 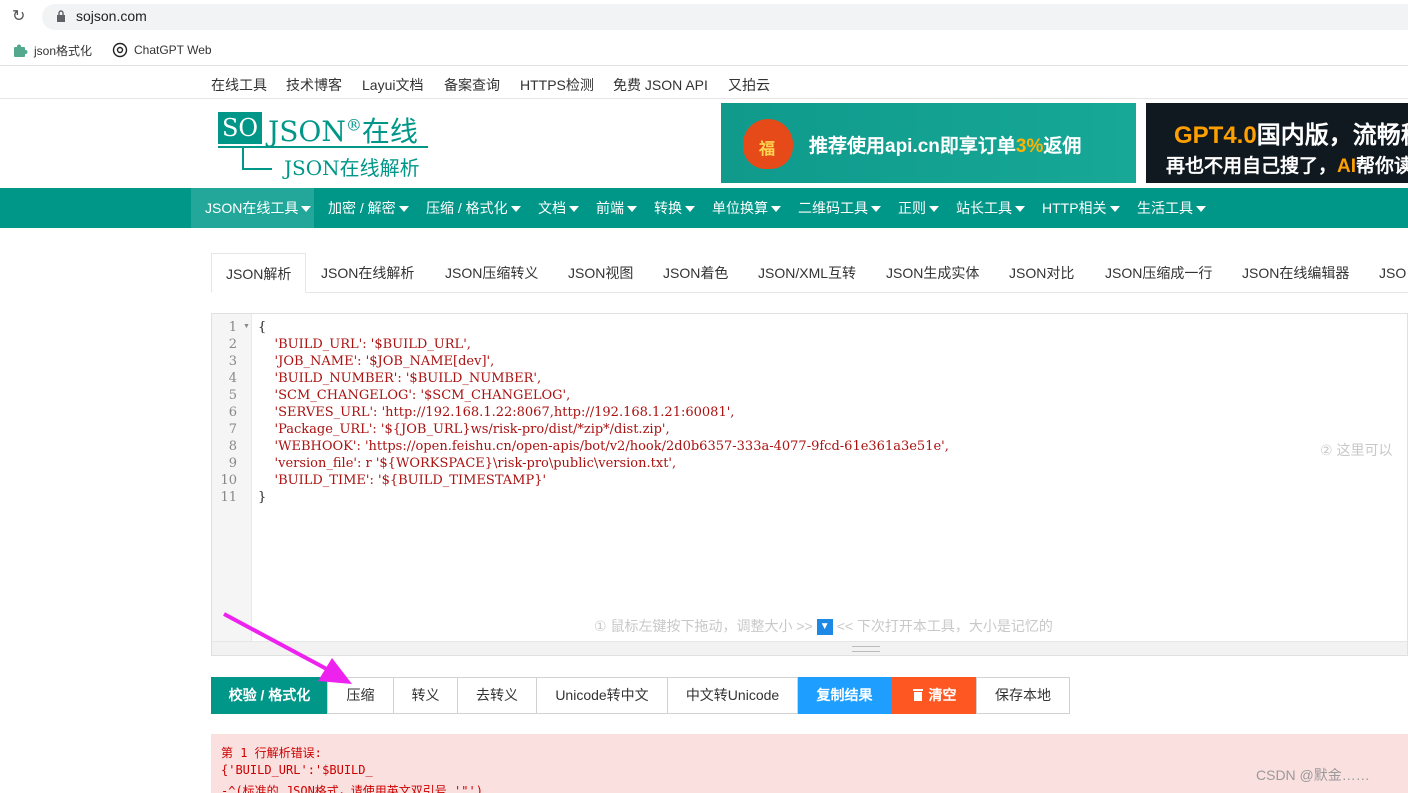 What do you see at coordinates (473, 208) in the screenshot?
I see `nav-compress-format: 压缩 / 格式化` at bounding box center [473, 208].